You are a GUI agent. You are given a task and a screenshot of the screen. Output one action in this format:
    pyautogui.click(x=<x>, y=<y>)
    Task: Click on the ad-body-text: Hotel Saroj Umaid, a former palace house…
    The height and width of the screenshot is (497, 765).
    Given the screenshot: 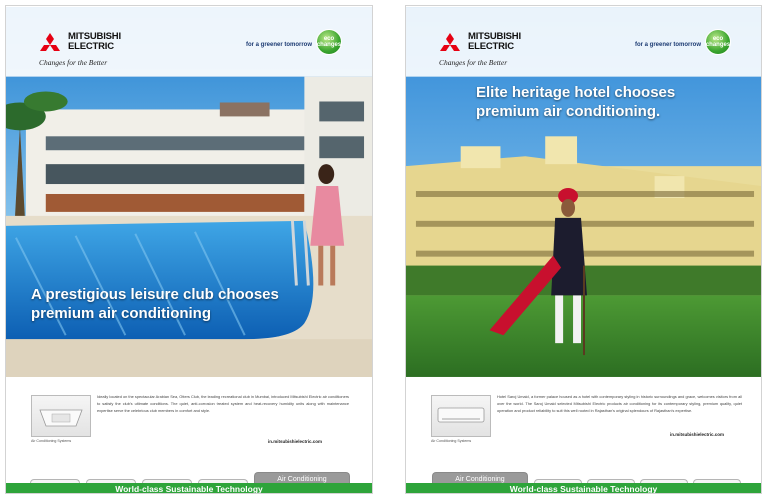 What is the action you would take?
    pyautogui.click(x=619, y=403)
    